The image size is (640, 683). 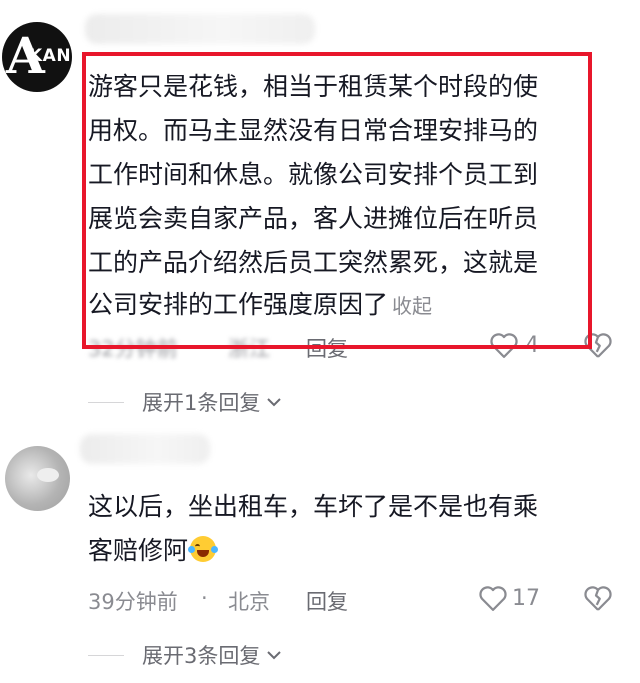 I want to click on expand-replies-label: 展开1条回复, so click(x=201, y=403).